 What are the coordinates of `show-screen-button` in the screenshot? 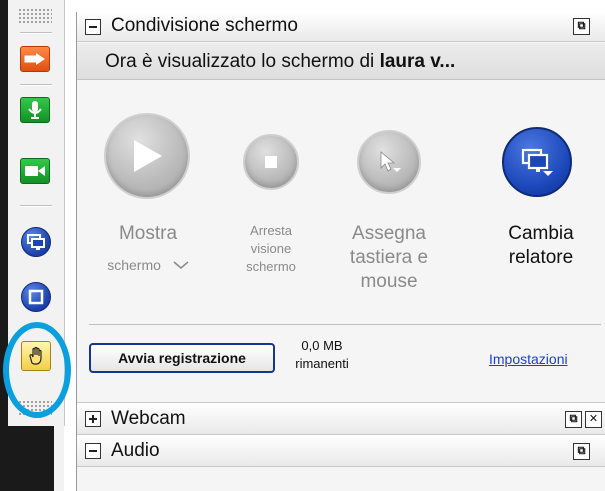 It's located at (147, 156).